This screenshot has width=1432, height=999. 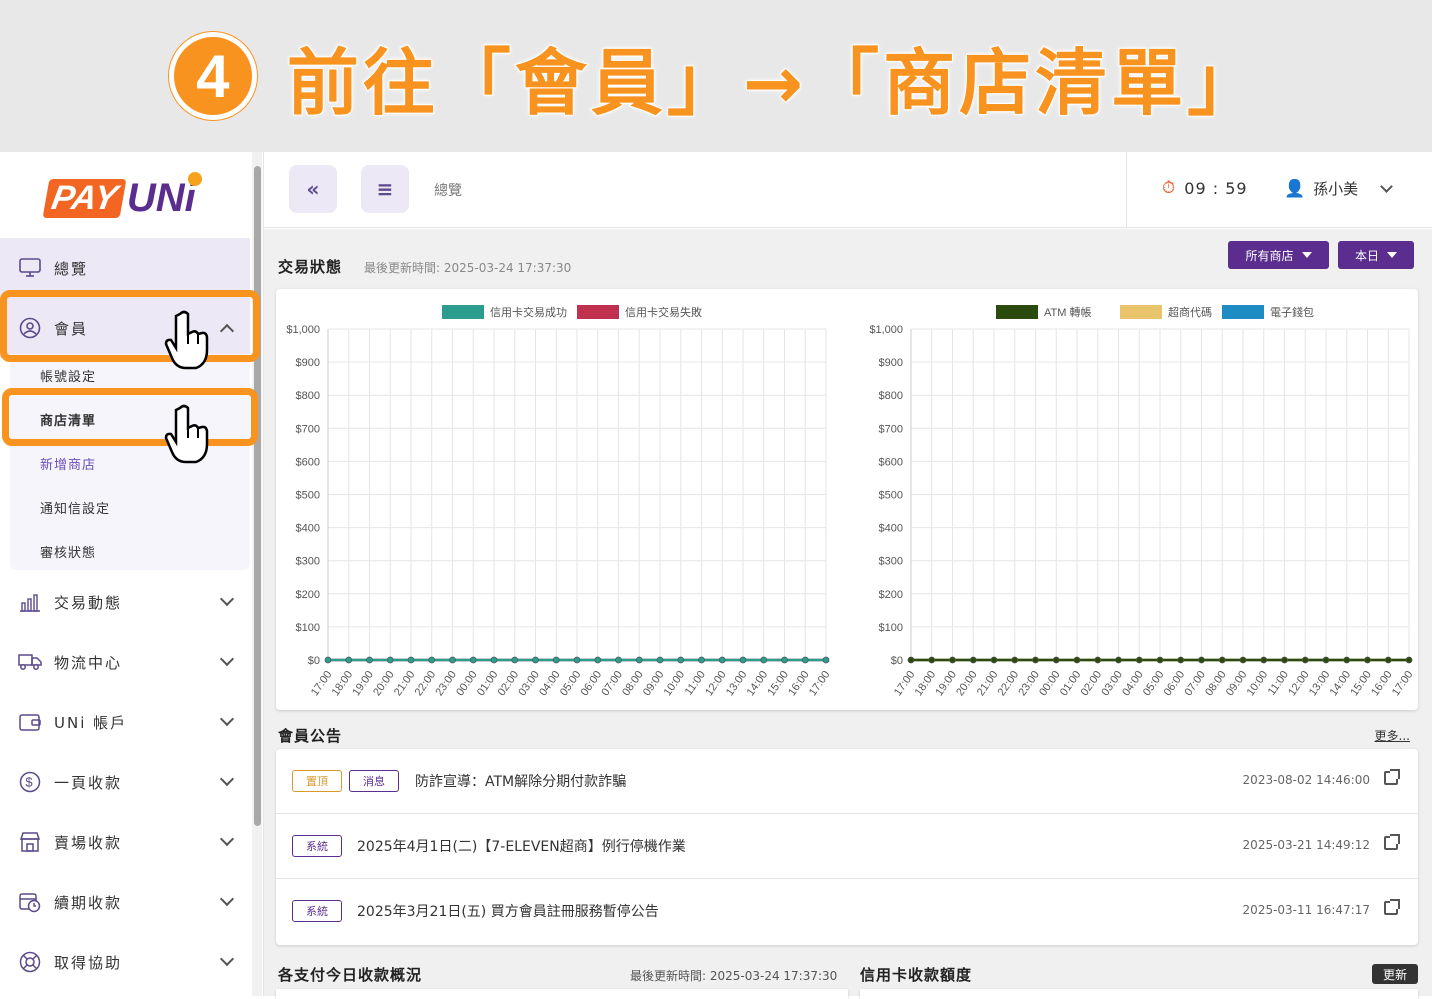 I want to click on sidebar-scrollbar, so click(x=257, y=574).